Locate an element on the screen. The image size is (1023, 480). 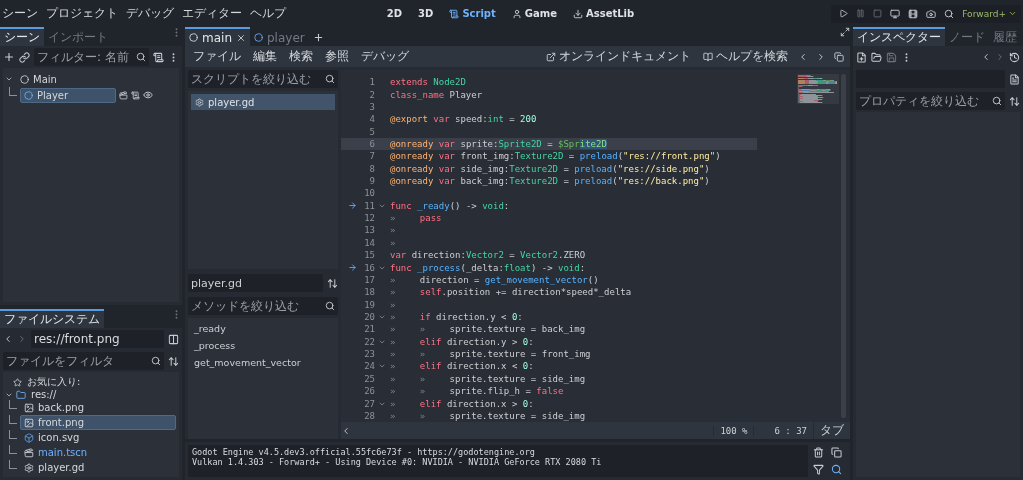
scroll-left-icon is located at coordinates (346, 430).